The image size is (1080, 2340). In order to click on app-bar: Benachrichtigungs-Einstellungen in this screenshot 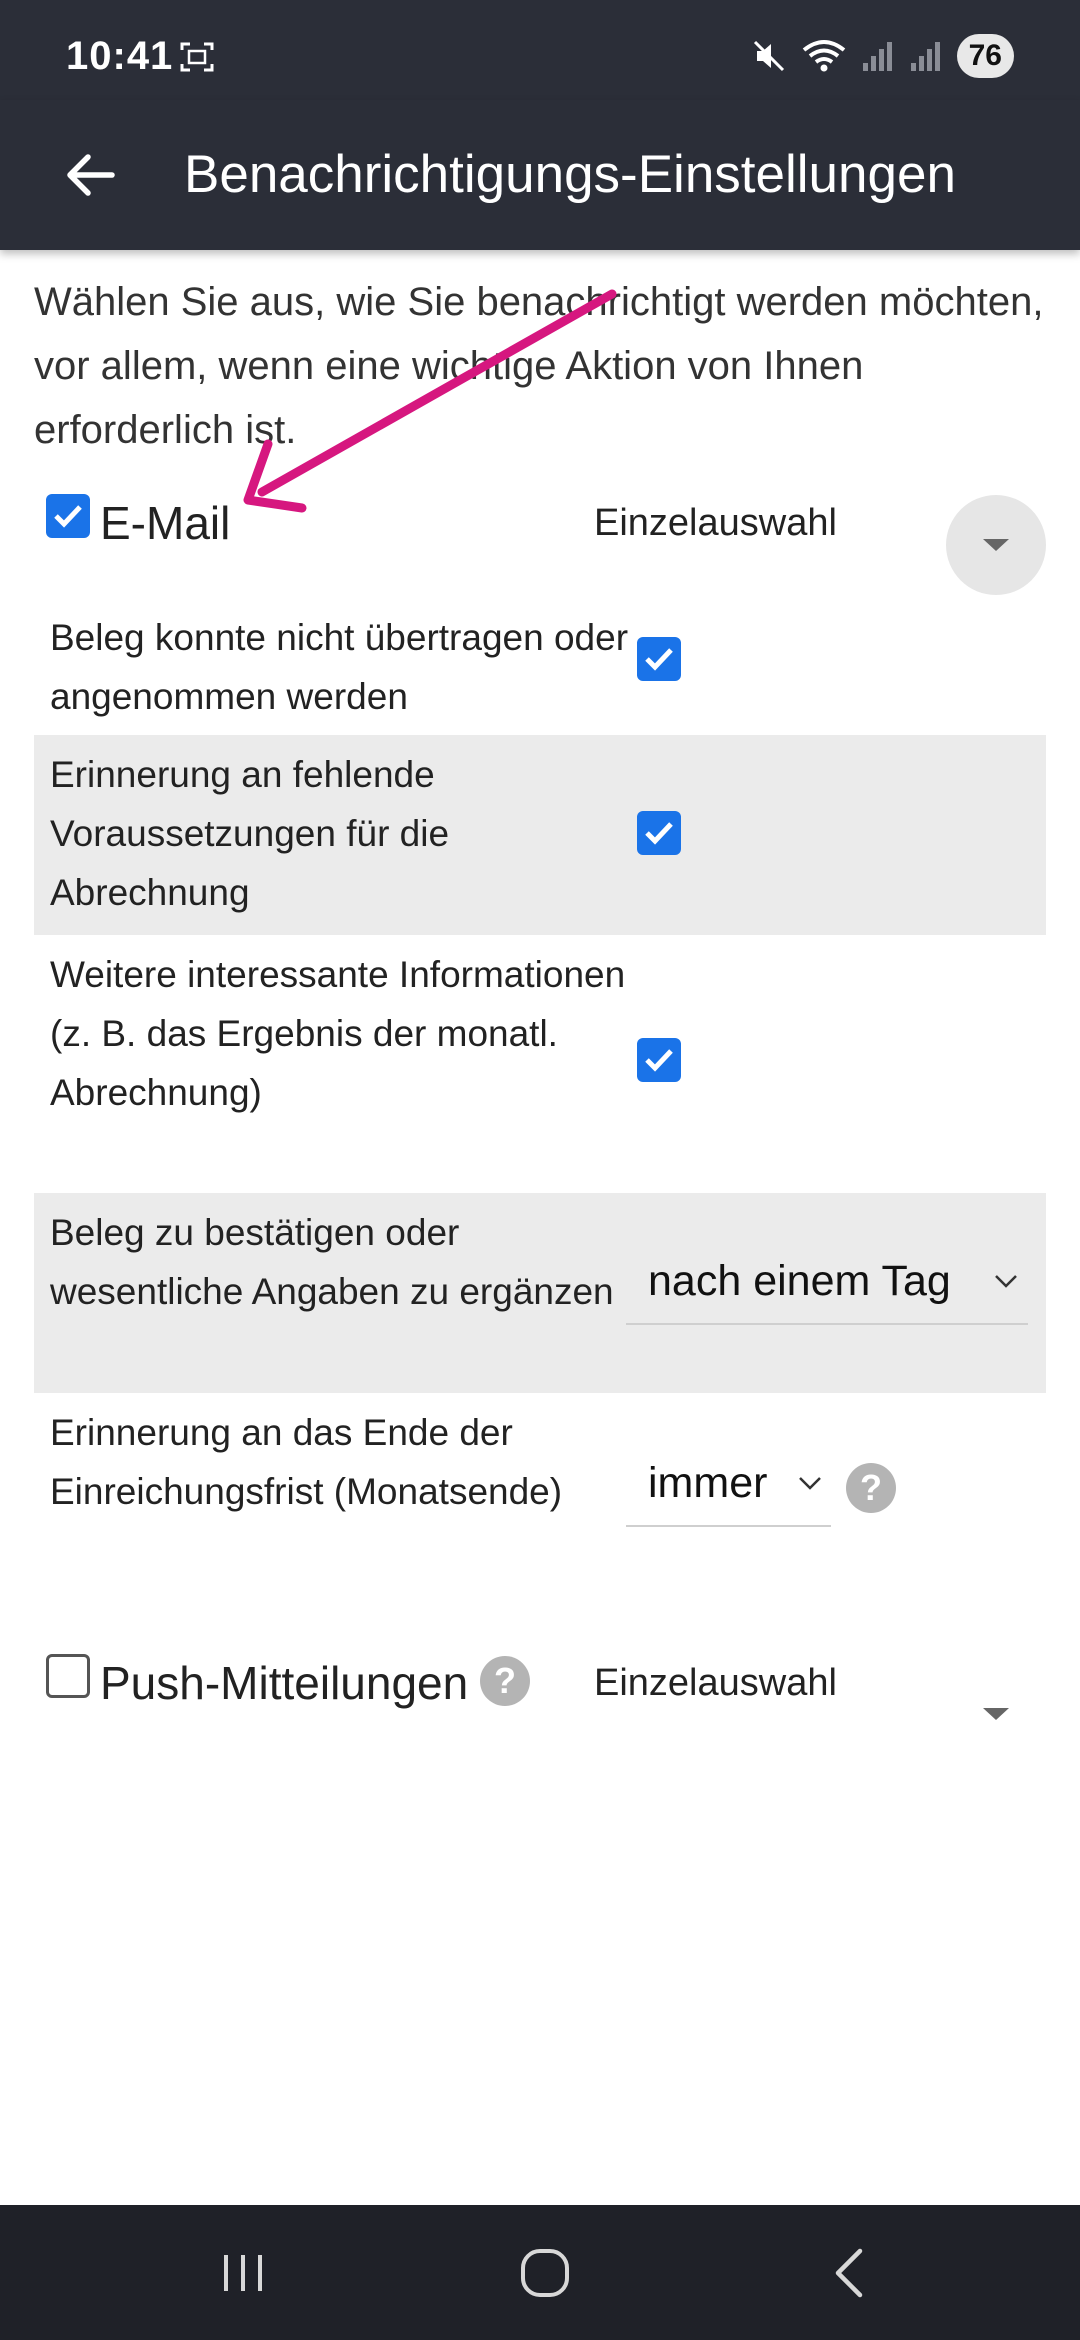, I will do `click(540, 175)`.